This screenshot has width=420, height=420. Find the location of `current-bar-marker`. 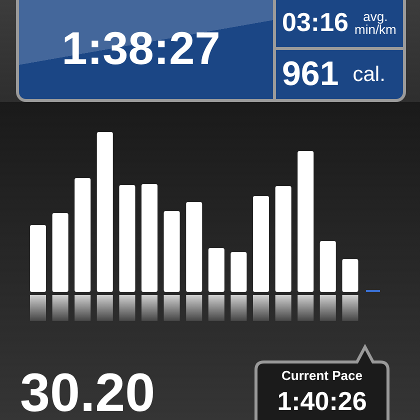

current-bar-marker is located at coordinates (373, 291).